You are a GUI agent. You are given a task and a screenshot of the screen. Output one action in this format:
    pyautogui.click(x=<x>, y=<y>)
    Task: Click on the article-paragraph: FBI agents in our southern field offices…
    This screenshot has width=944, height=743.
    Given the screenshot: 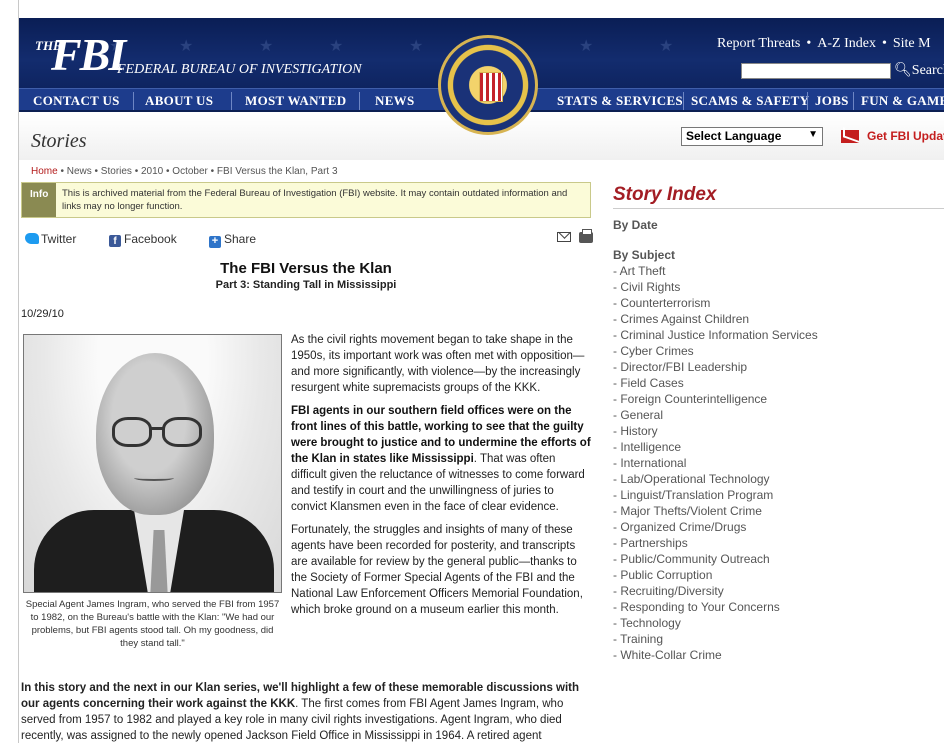 What is the action you would take?
    pyautogui.click(x=441, y=459)
    